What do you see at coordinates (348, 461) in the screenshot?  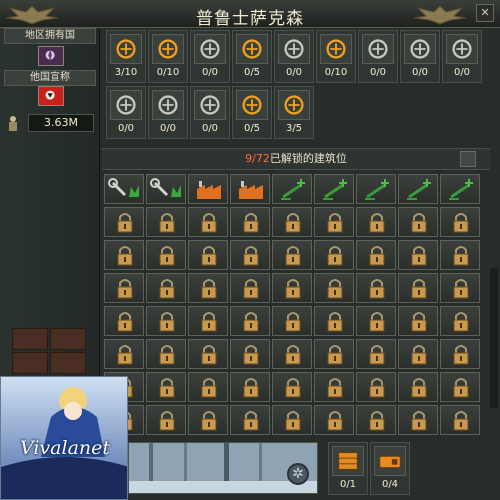 I see `crate-icon` at bounding box center [348, 461].